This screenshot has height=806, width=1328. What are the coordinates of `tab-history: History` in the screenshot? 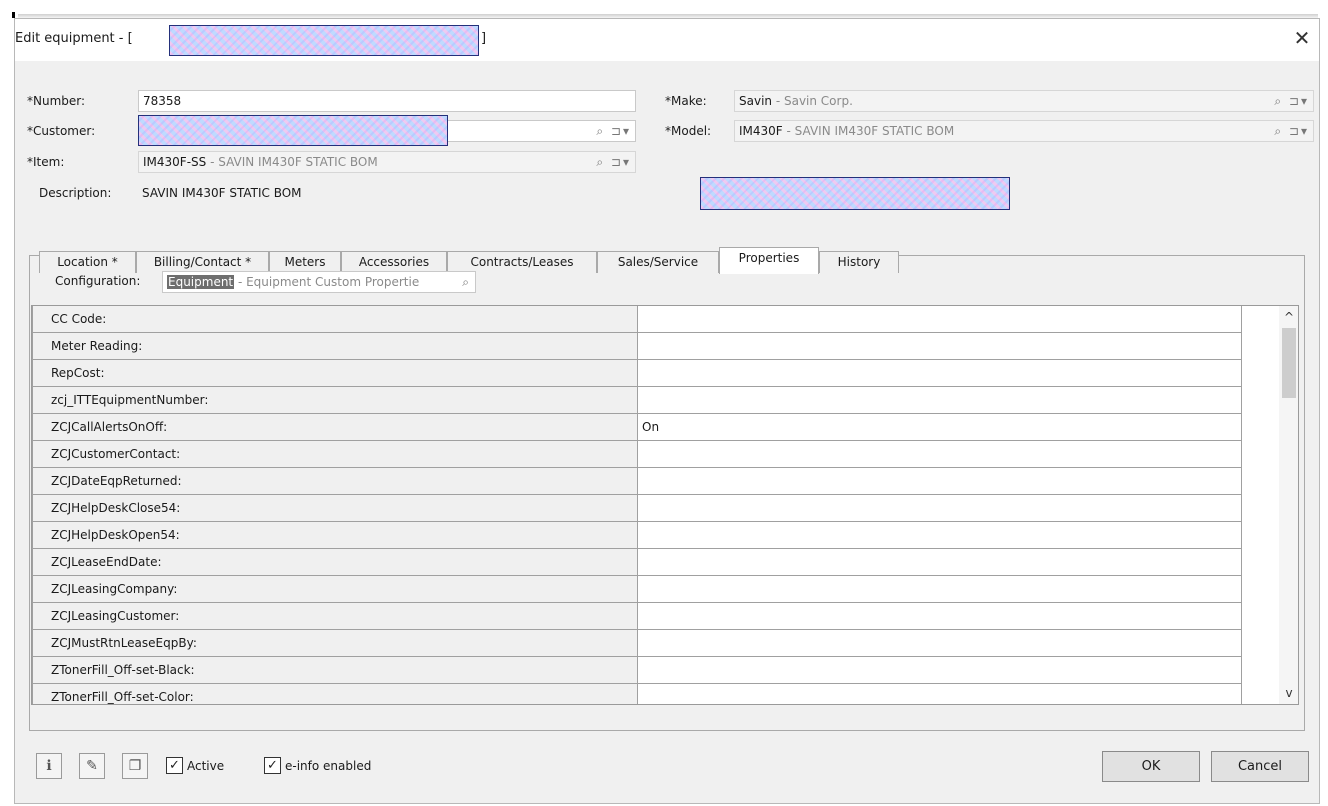 It's located at (859, 262).